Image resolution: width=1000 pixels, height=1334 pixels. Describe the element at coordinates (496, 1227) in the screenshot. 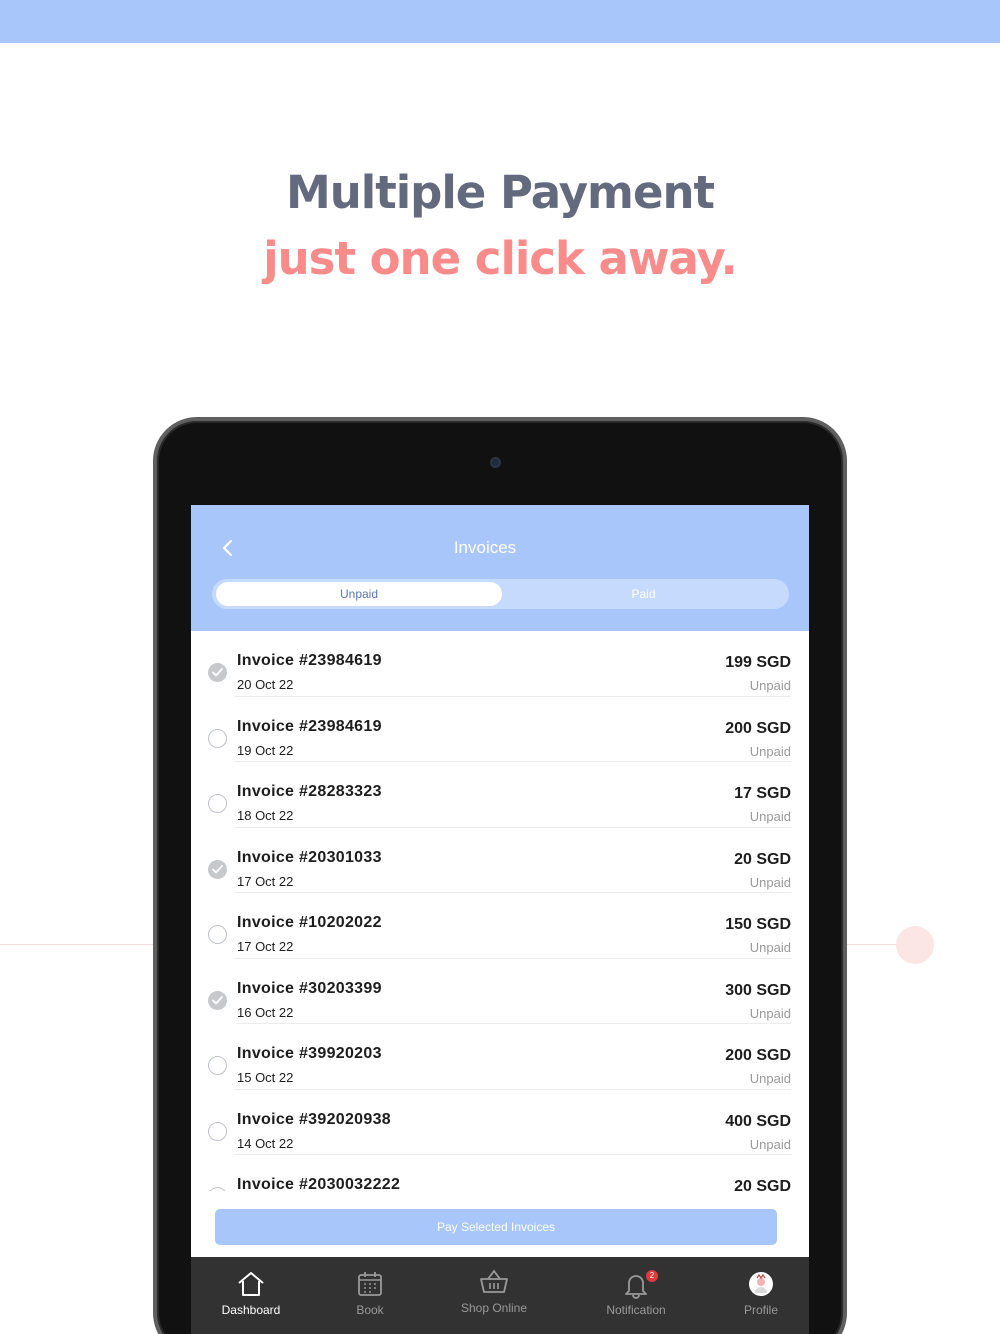

I see `pay-selected-button: Pay Selected Invoices` at that location.